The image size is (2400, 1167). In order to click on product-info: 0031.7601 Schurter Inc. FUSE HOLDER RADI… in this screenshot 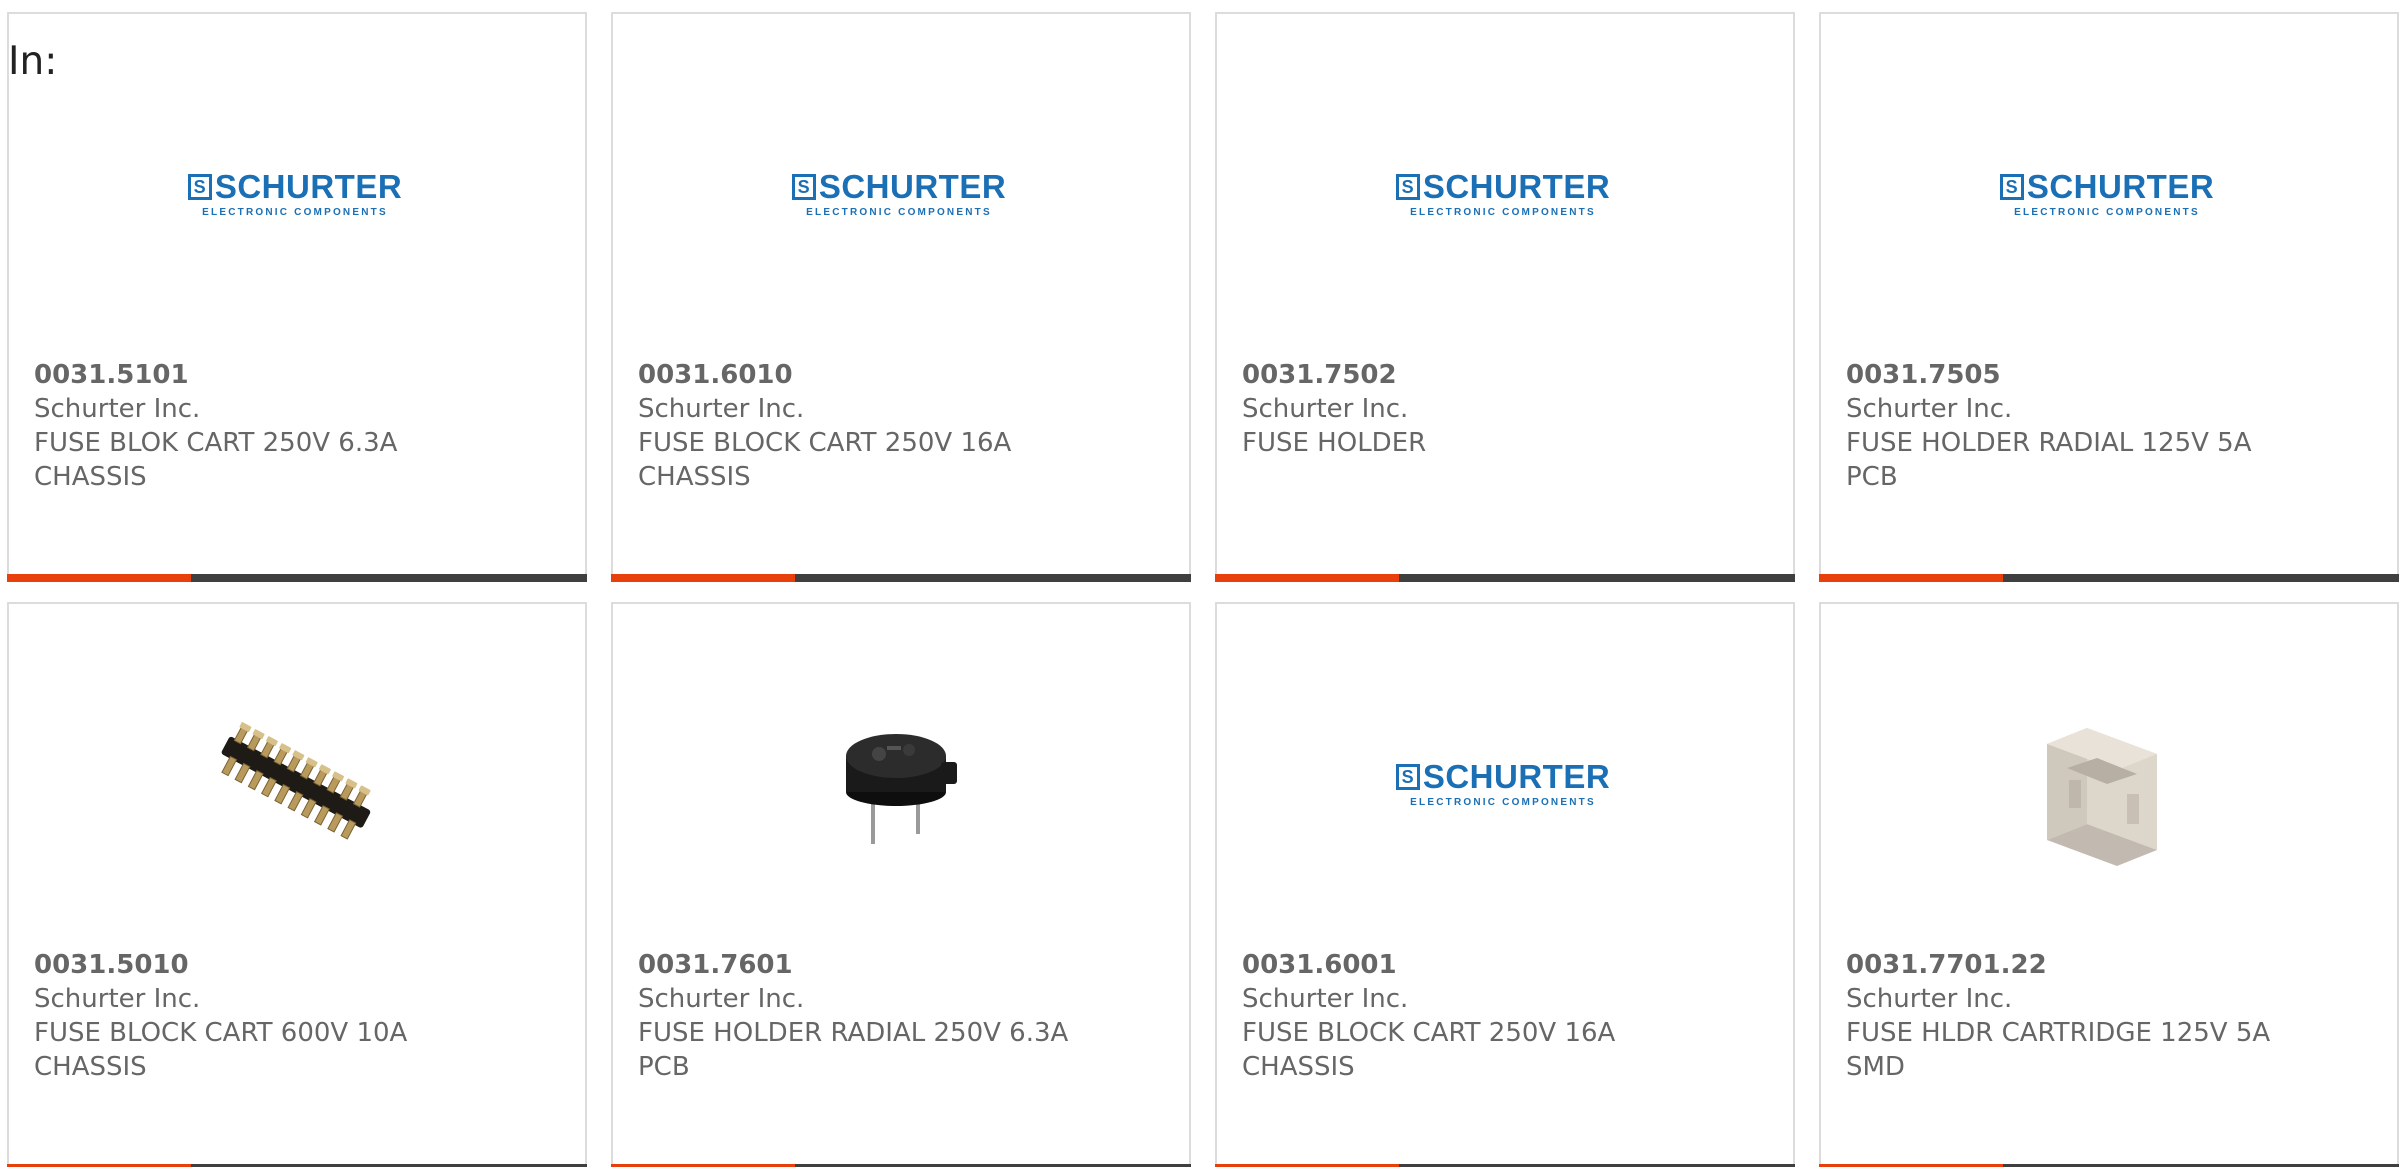, I will do `click(903, 1016)`.